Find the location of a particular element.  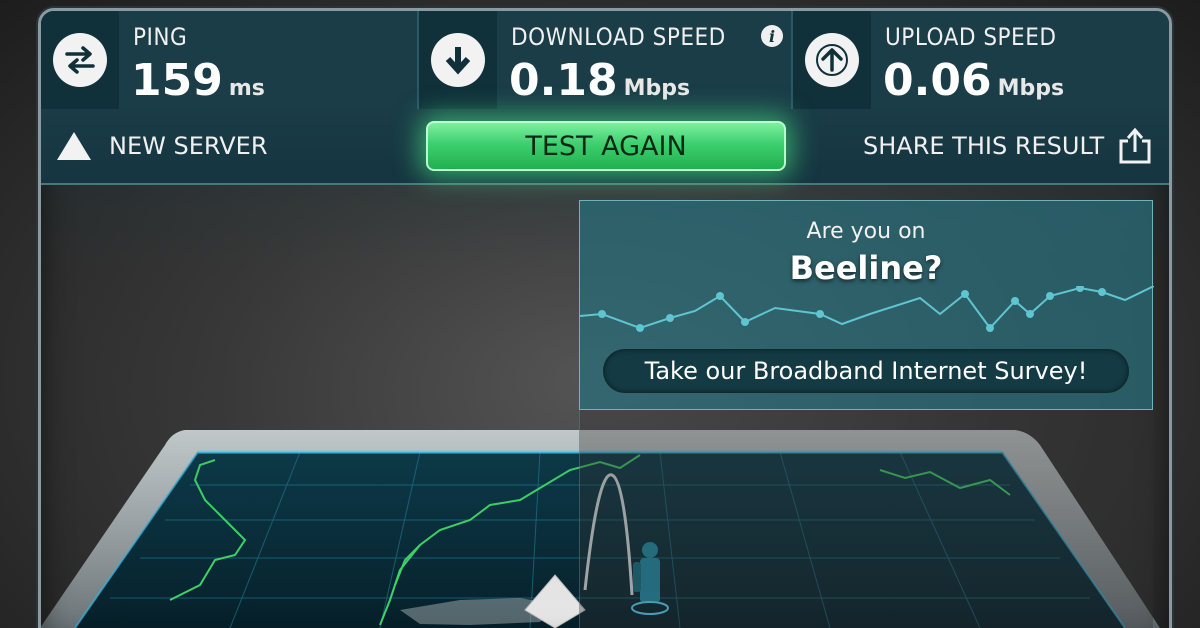

ping-stat: PING 159 ms is located at coordinates (229, 60).